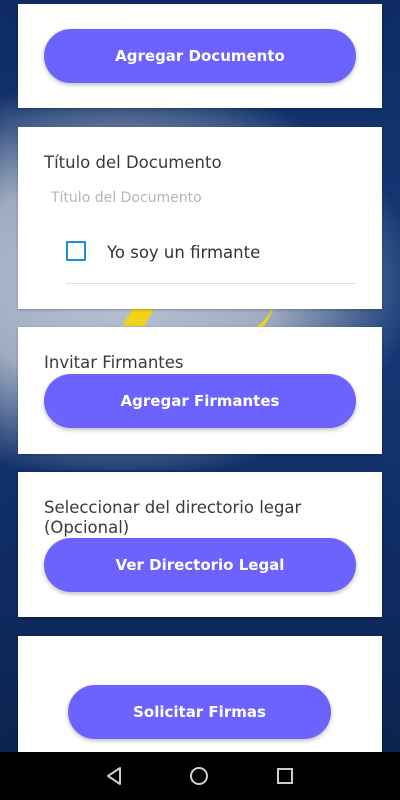 Image resolution: width=400 pixels, height=800 pixels. I want to click on document-title-input: Título del Documento, so click(126, 198).